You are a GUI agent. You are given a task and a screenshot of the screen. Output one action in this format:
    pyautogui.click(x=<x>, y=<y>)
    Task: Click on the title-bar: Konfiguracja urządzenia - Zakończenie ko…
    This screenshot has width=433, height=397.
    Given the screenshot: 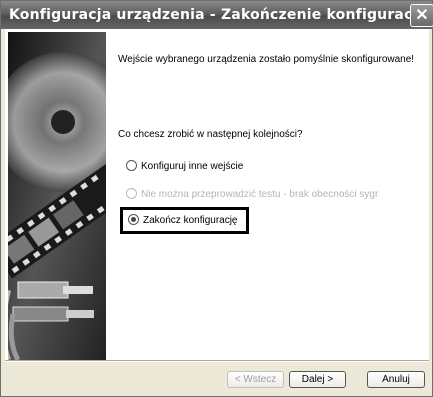 What is the action you would take?
    pyautogui.click(x=217, y=15)
    